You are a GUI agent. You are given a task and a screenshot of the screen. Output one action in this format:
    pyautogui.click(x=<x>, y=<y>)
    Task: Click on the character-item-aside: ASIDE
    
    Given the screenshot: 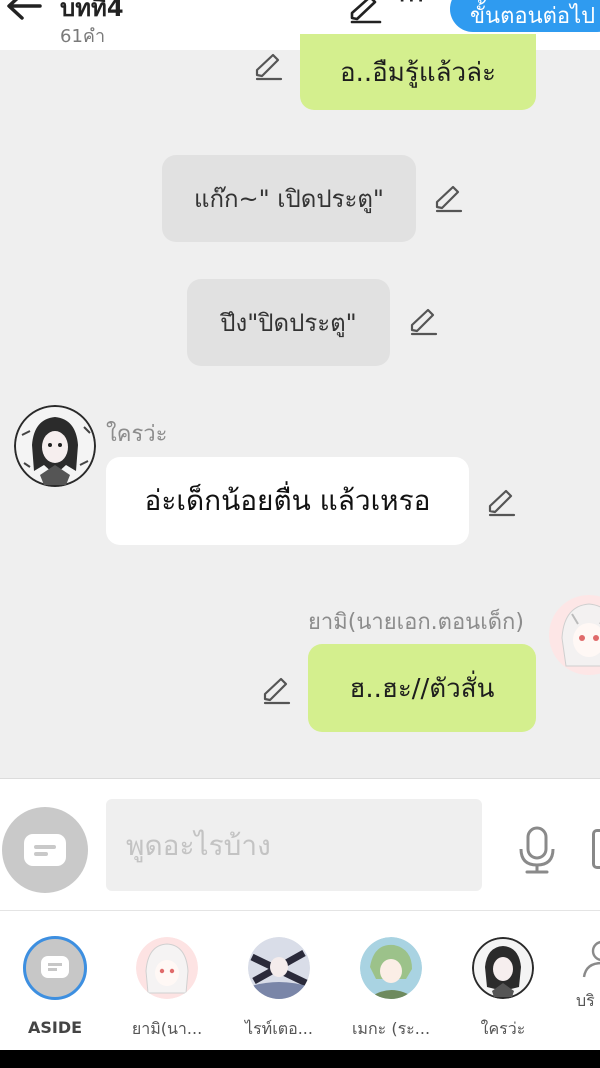 What is the action you would take?
    pyautogui.click(x=55, y=985)
    